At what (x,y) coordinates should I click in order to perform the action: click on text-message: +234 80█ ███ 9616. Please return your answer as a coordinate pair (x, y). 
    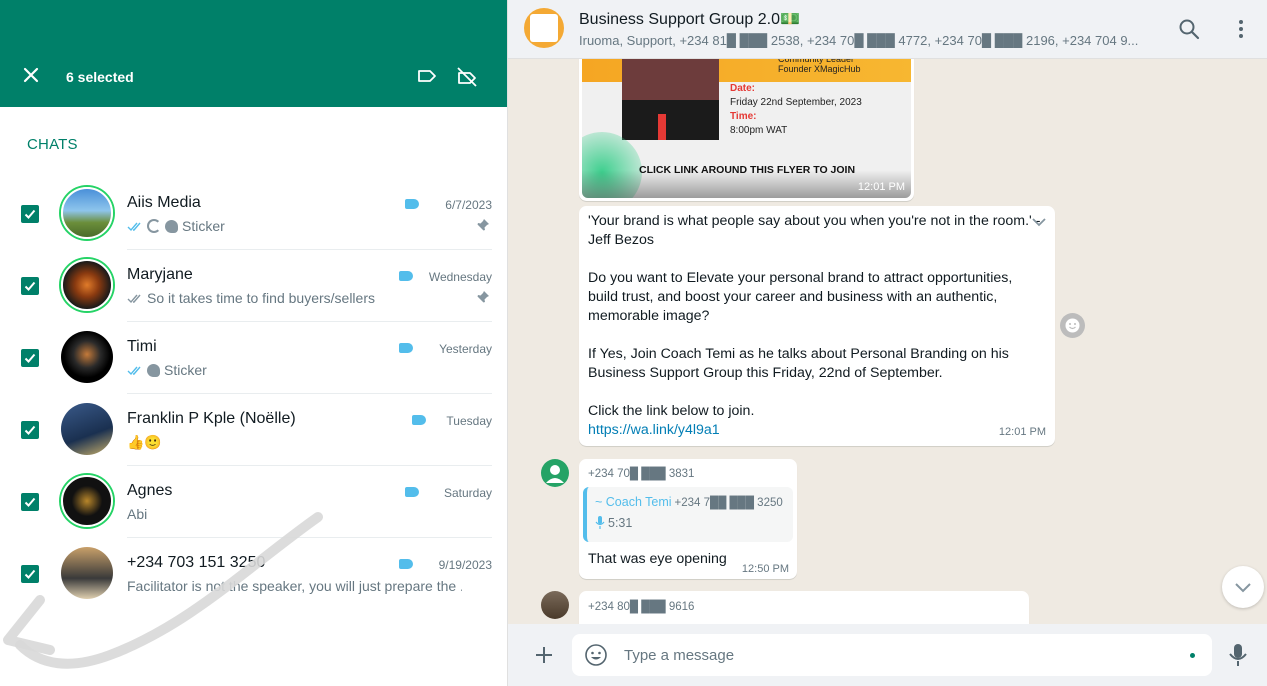
    Looking at the image, I should click on (804, 607).